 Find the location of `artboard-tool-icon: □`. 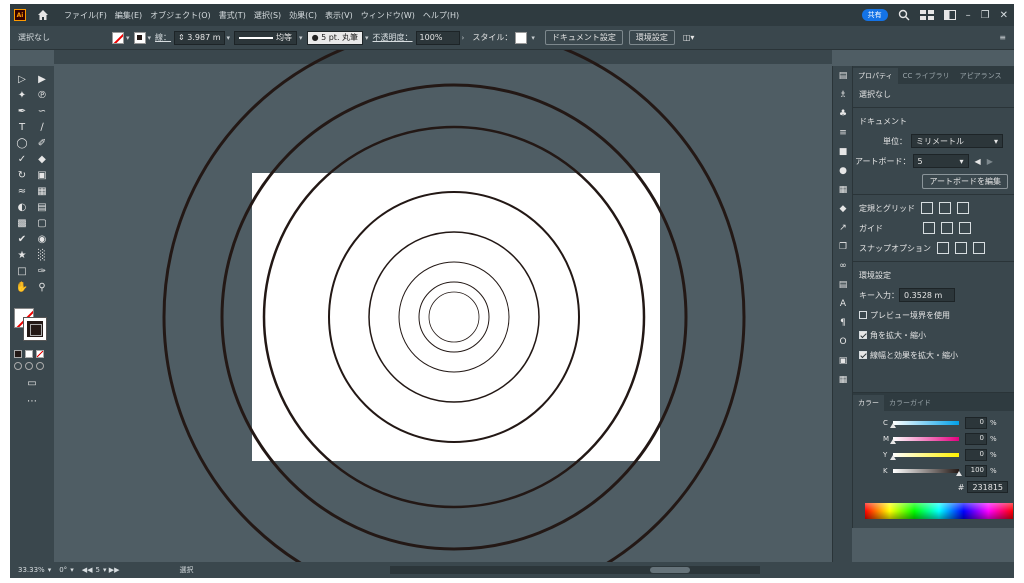

artboard-tool-icon: □ is located at coordinates (22, 271).